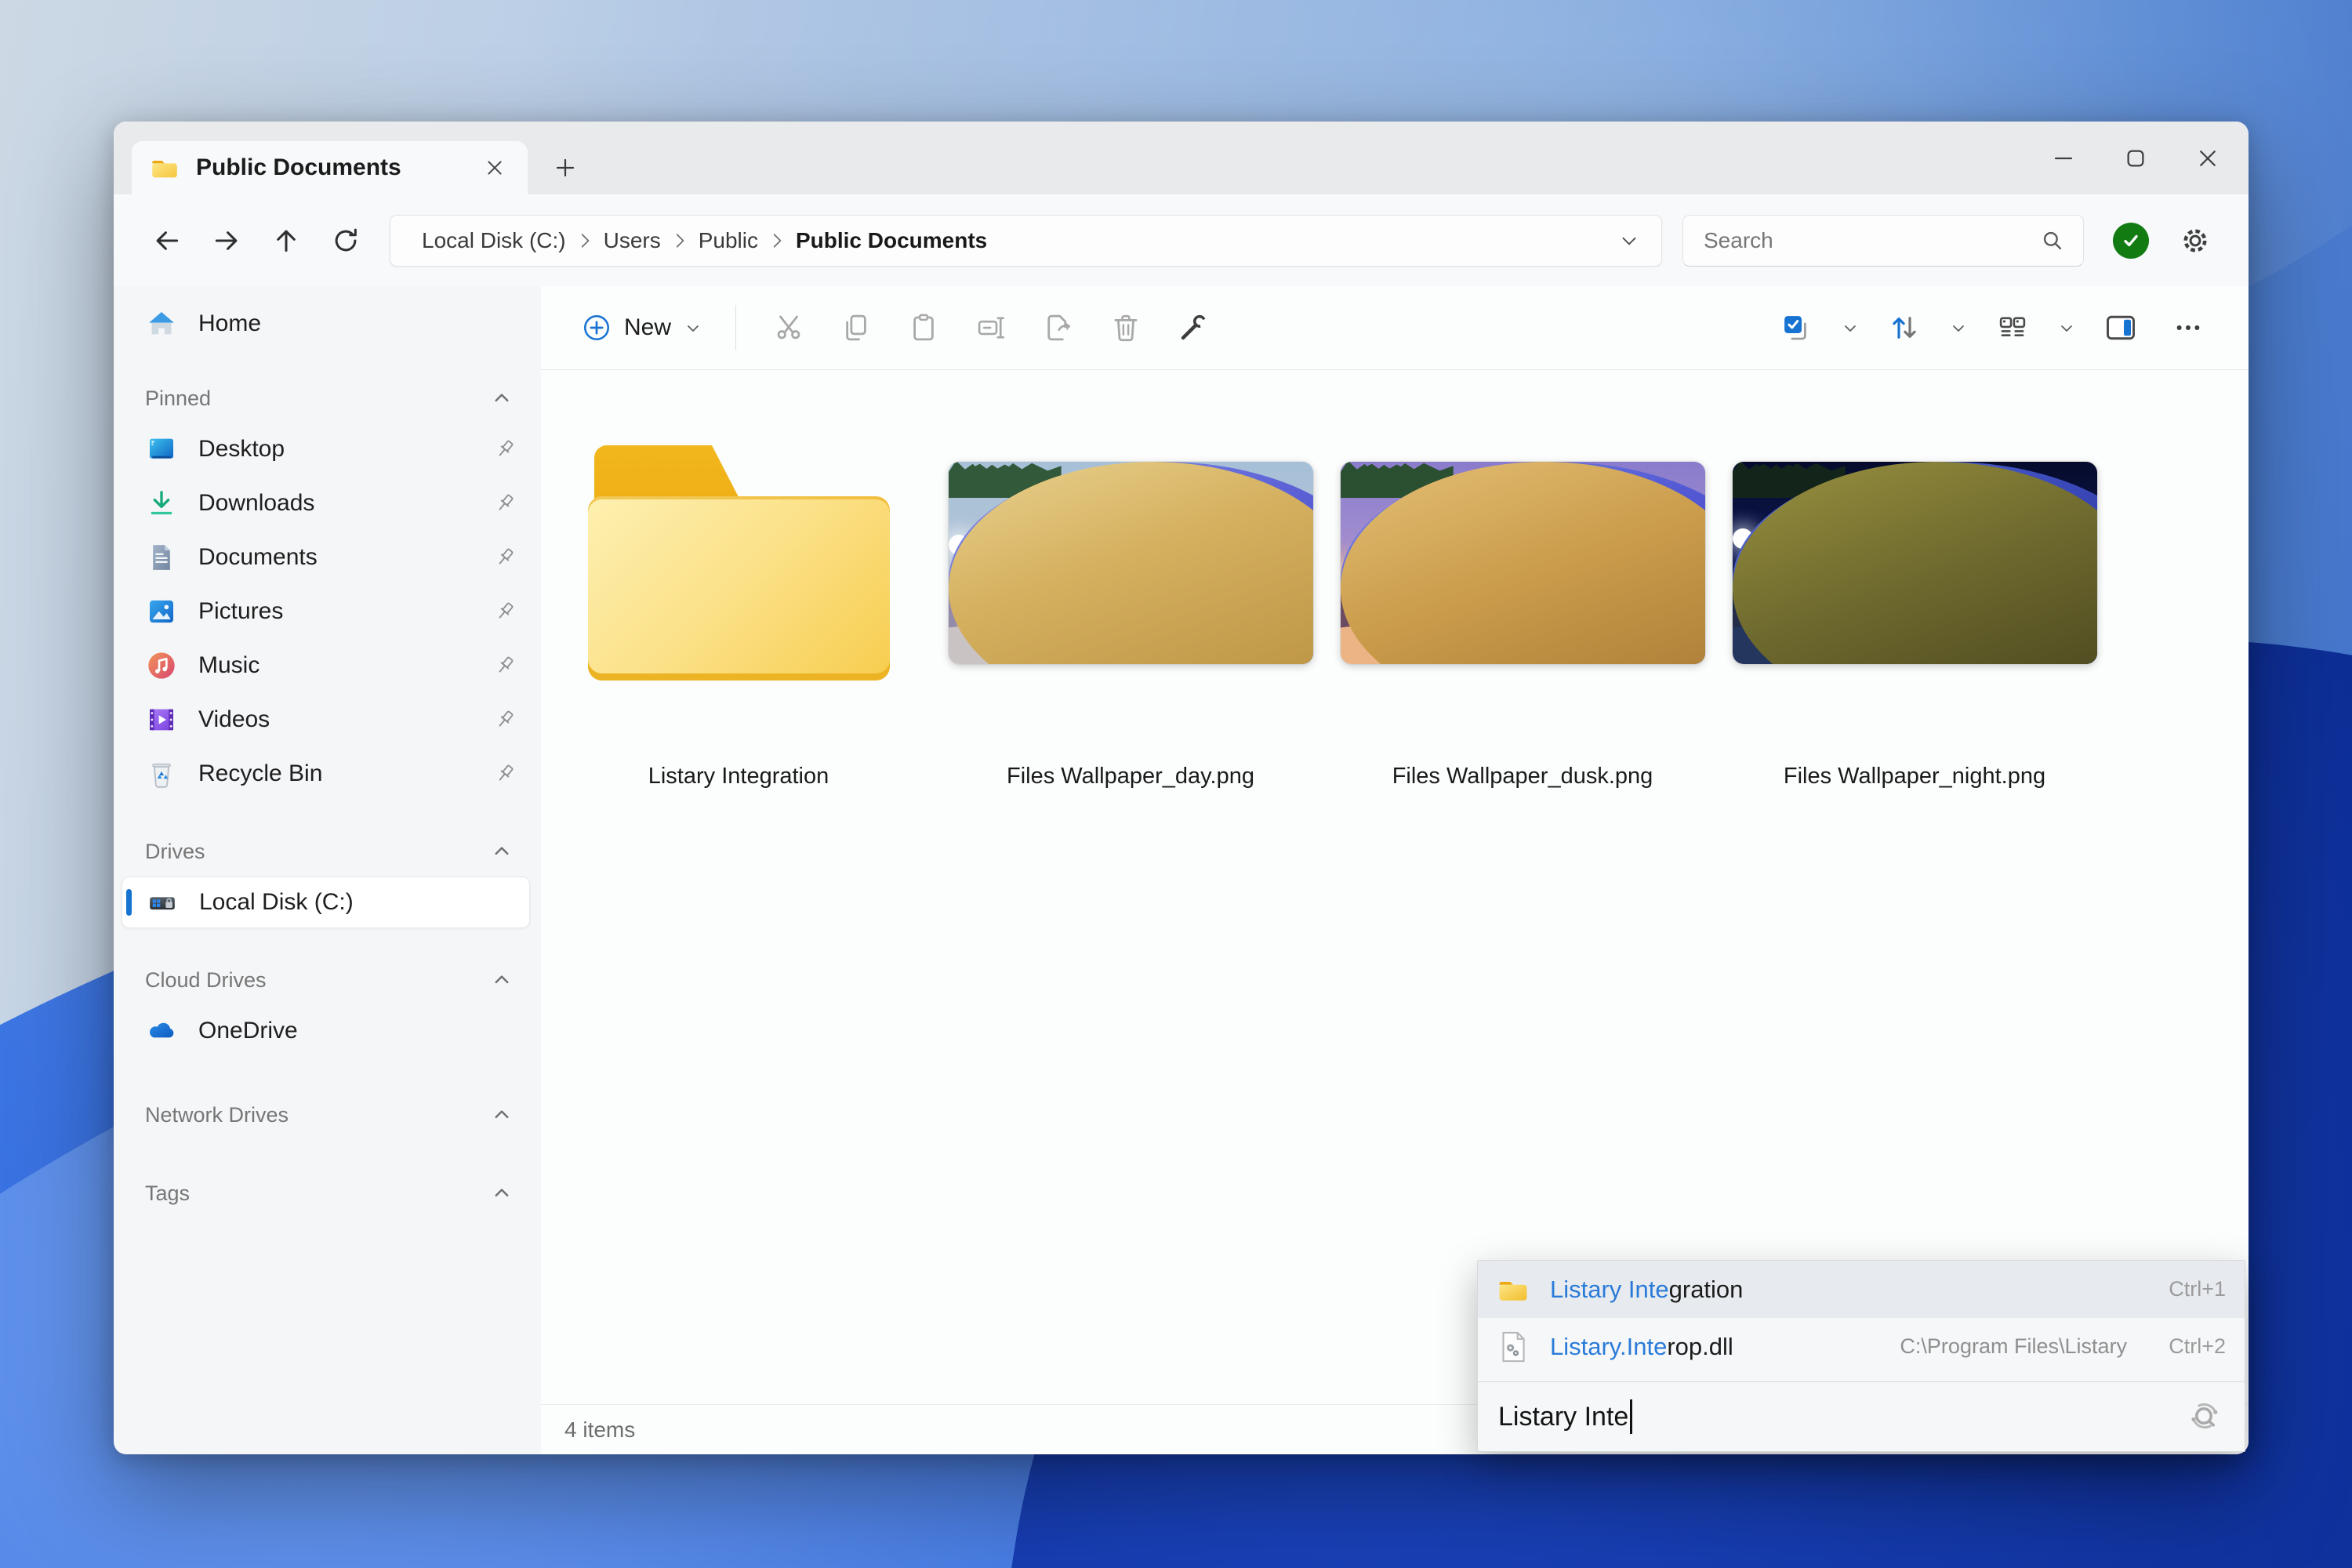 Image resolution: width=2352 pixels, height=1568 pixels. Describe the element at coordinates (1647, 1289) in the screenshot. I see `result-name: Listary Integration` at that location.